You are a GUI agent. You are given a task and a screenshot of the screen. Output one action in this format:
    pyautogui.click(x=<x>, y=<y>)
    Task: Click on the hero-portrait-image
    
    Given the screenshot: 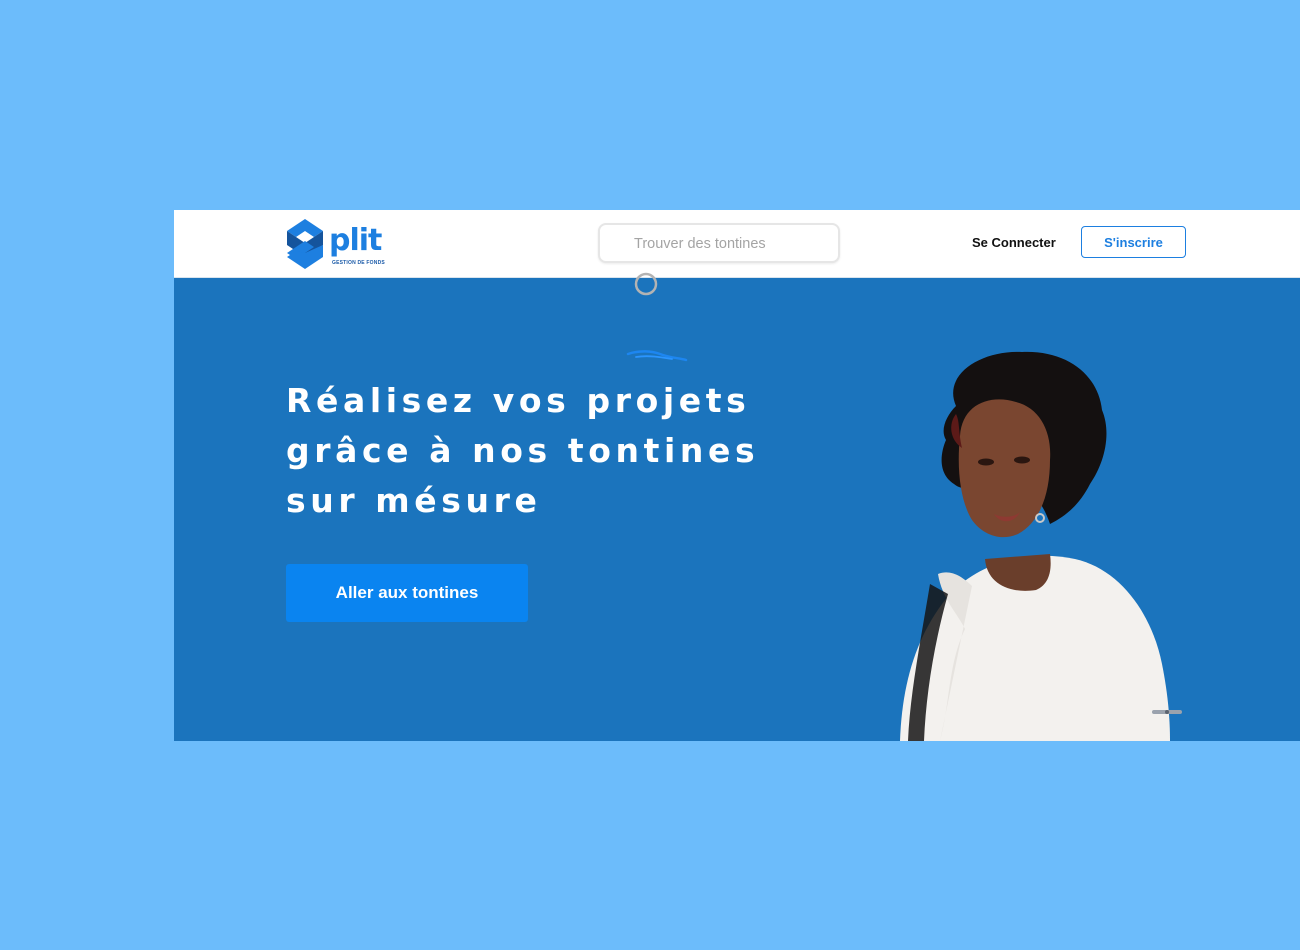 What is the action you would take?
    pyautogui.click(x=1035, y=546)
    